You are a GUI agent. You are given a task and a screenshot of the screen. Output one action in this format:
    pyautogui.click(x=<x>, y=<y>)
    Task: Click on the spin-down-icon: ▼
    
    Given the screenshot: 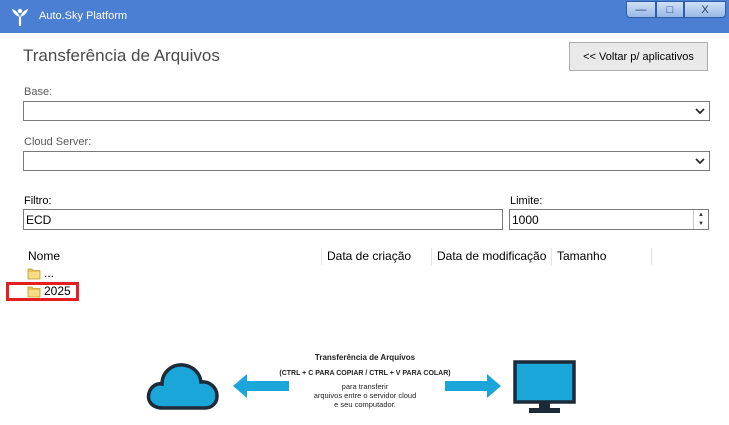 What is the action you would take?
    pyautogui.click(x=701, y=223)
    